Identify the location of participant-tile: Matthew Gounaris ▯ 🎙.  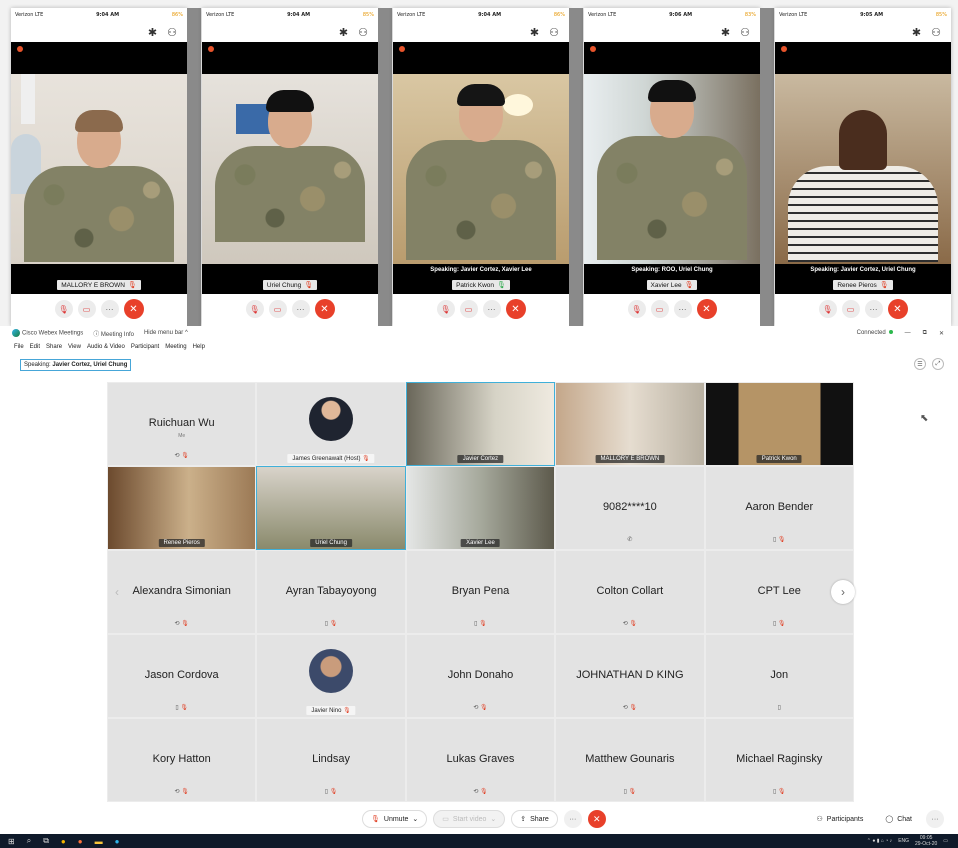
(630, 760).